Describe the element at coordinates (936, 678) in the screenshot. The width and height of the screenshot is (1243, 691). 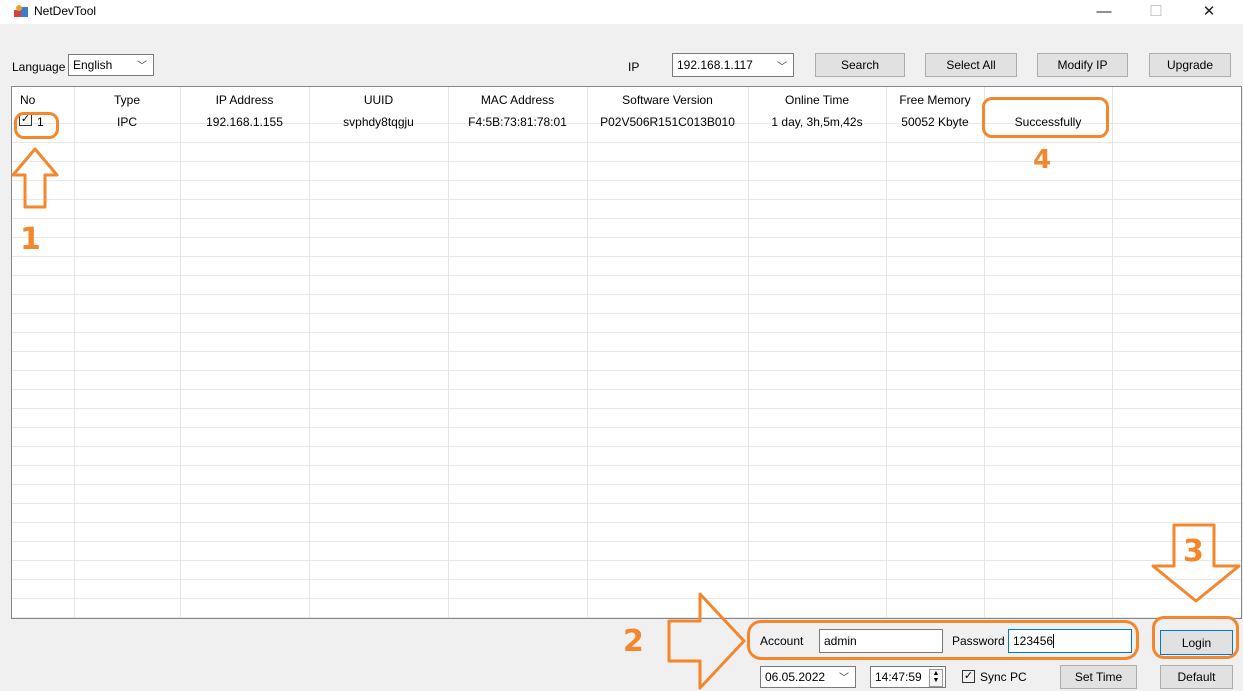
I see `spin-arrows-icon: ▲ ▼` at that location.